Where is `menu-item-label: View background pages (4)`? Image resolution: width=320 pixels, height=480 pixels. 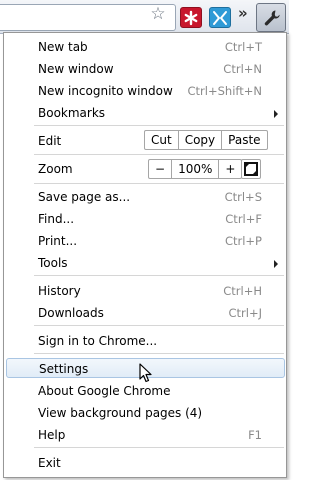 menu-item-label: View background pages (4) is located at coordinates (120, 413).